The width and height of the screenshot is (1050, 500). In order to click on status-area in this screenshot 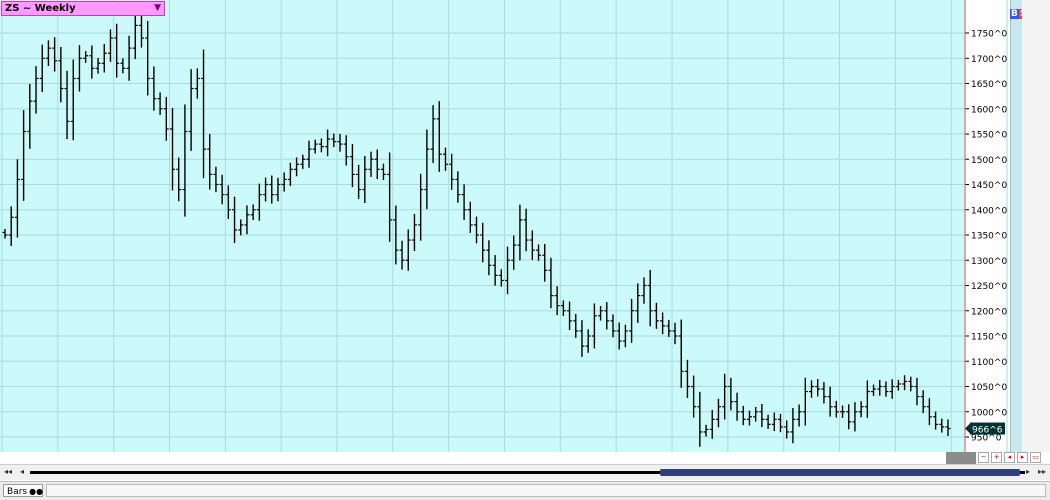, I will do `click(546, 490)`.